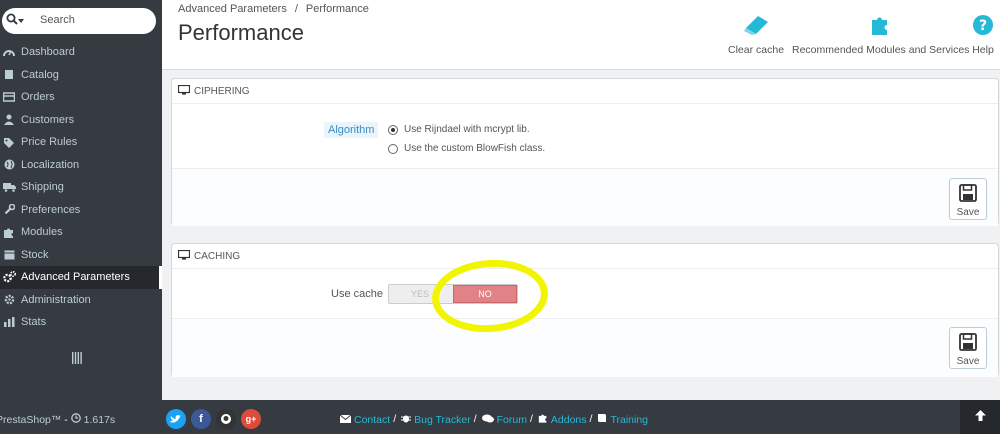 This screenshot has width=1000, height=434. What do you see at coordinates (79, 21) in the screenshot?
I see `search-input: Search` at bounding box center [79, 21].